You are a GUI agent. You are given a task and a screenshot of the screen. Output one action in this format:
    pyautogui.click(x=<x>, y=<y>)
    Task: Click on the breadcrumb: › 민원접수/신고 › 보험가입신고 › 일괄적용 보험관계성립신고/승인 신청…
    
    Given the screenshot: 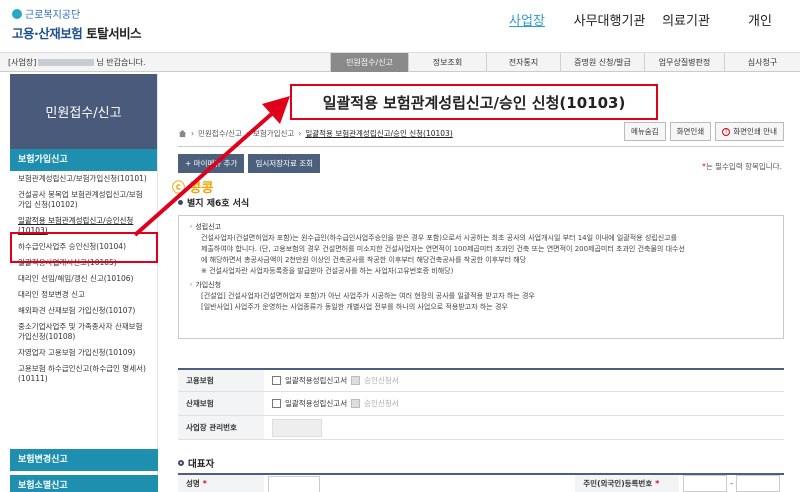 What is the action you would take?
    pyautogui.click(x=315, y=133)
    